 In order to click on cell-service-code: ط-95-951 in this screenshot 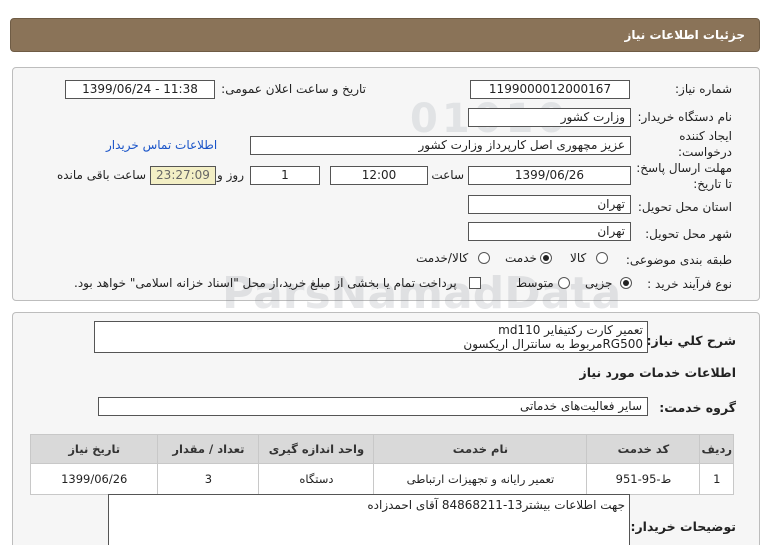, I will do `click(643, 479)`.